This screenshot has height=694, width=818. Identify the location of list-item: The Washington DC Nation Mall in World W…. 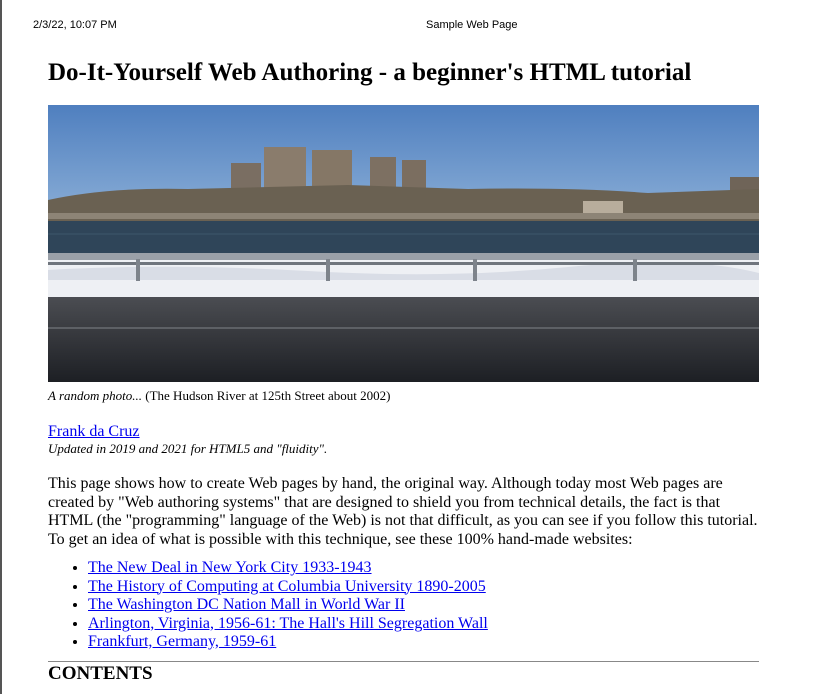
(424, 605).